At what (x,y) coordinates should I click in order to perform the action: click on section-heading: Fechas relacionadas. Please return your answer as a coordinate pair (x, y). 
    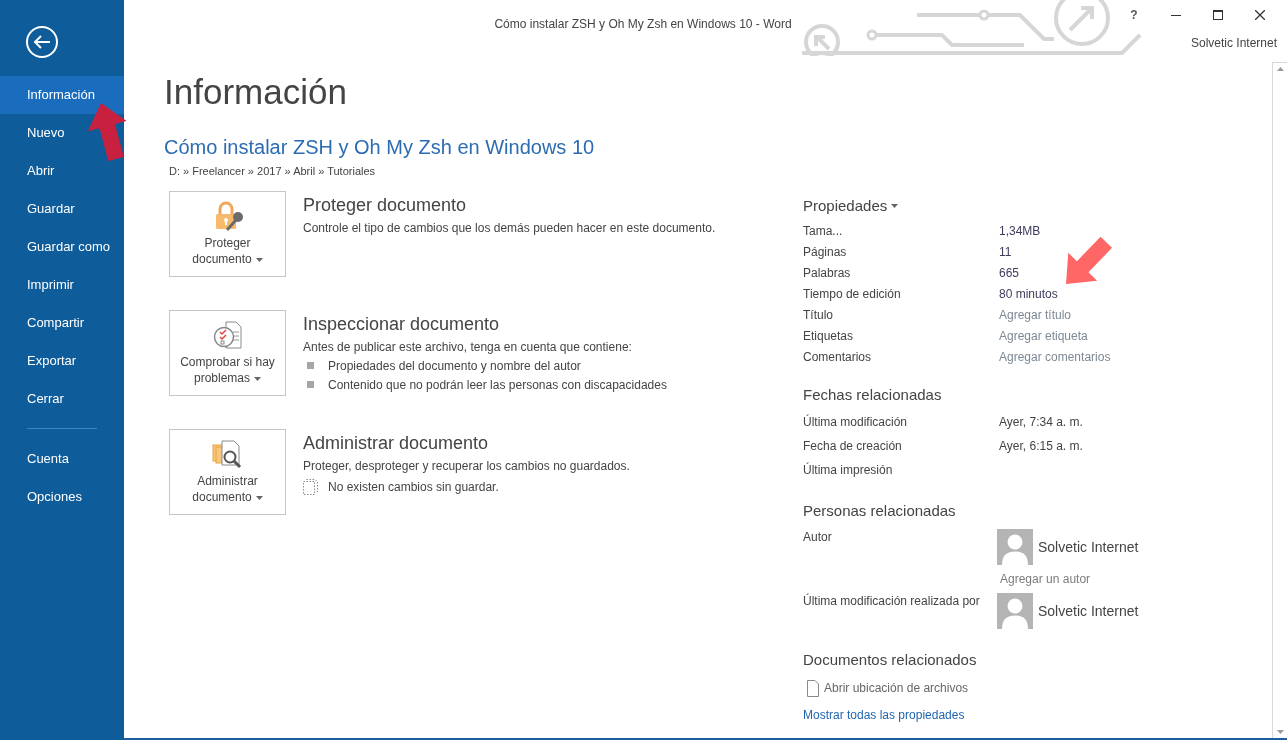
    Looking at the image, I should click on (872, 395).